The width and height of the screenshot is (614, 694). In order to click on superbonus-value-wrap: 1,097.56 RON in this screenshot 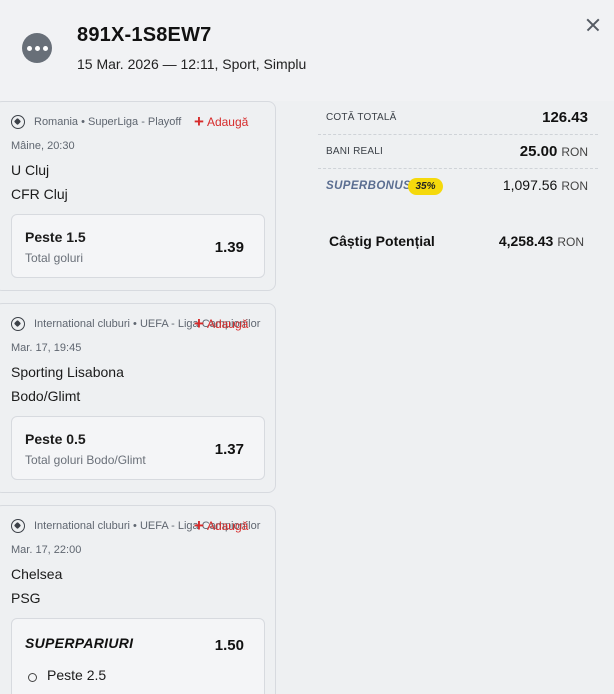, I will do `click(545, 185)`.